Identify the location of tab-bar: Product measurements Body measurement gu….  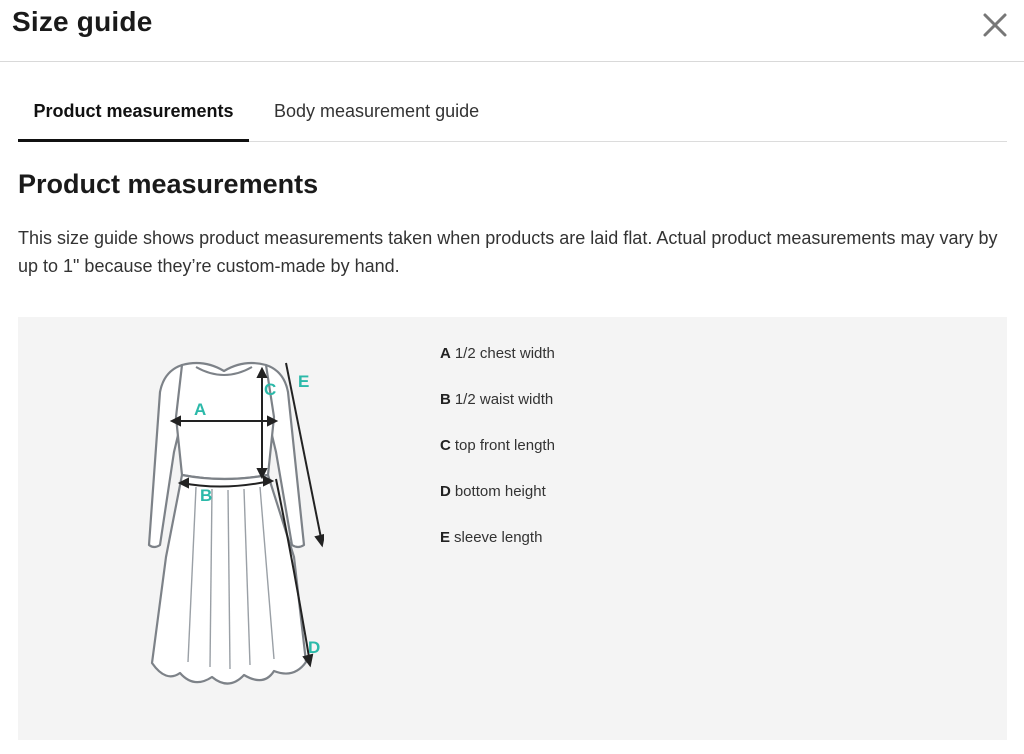
(512, 112).